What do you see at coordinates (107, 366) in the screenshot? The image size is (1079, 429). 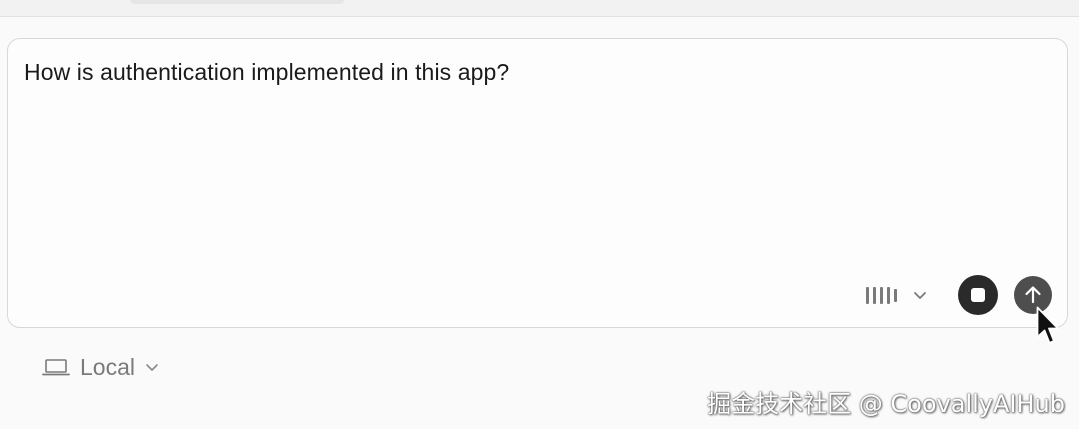 I see `environment-label: Local` at bounding box center [107, 366].